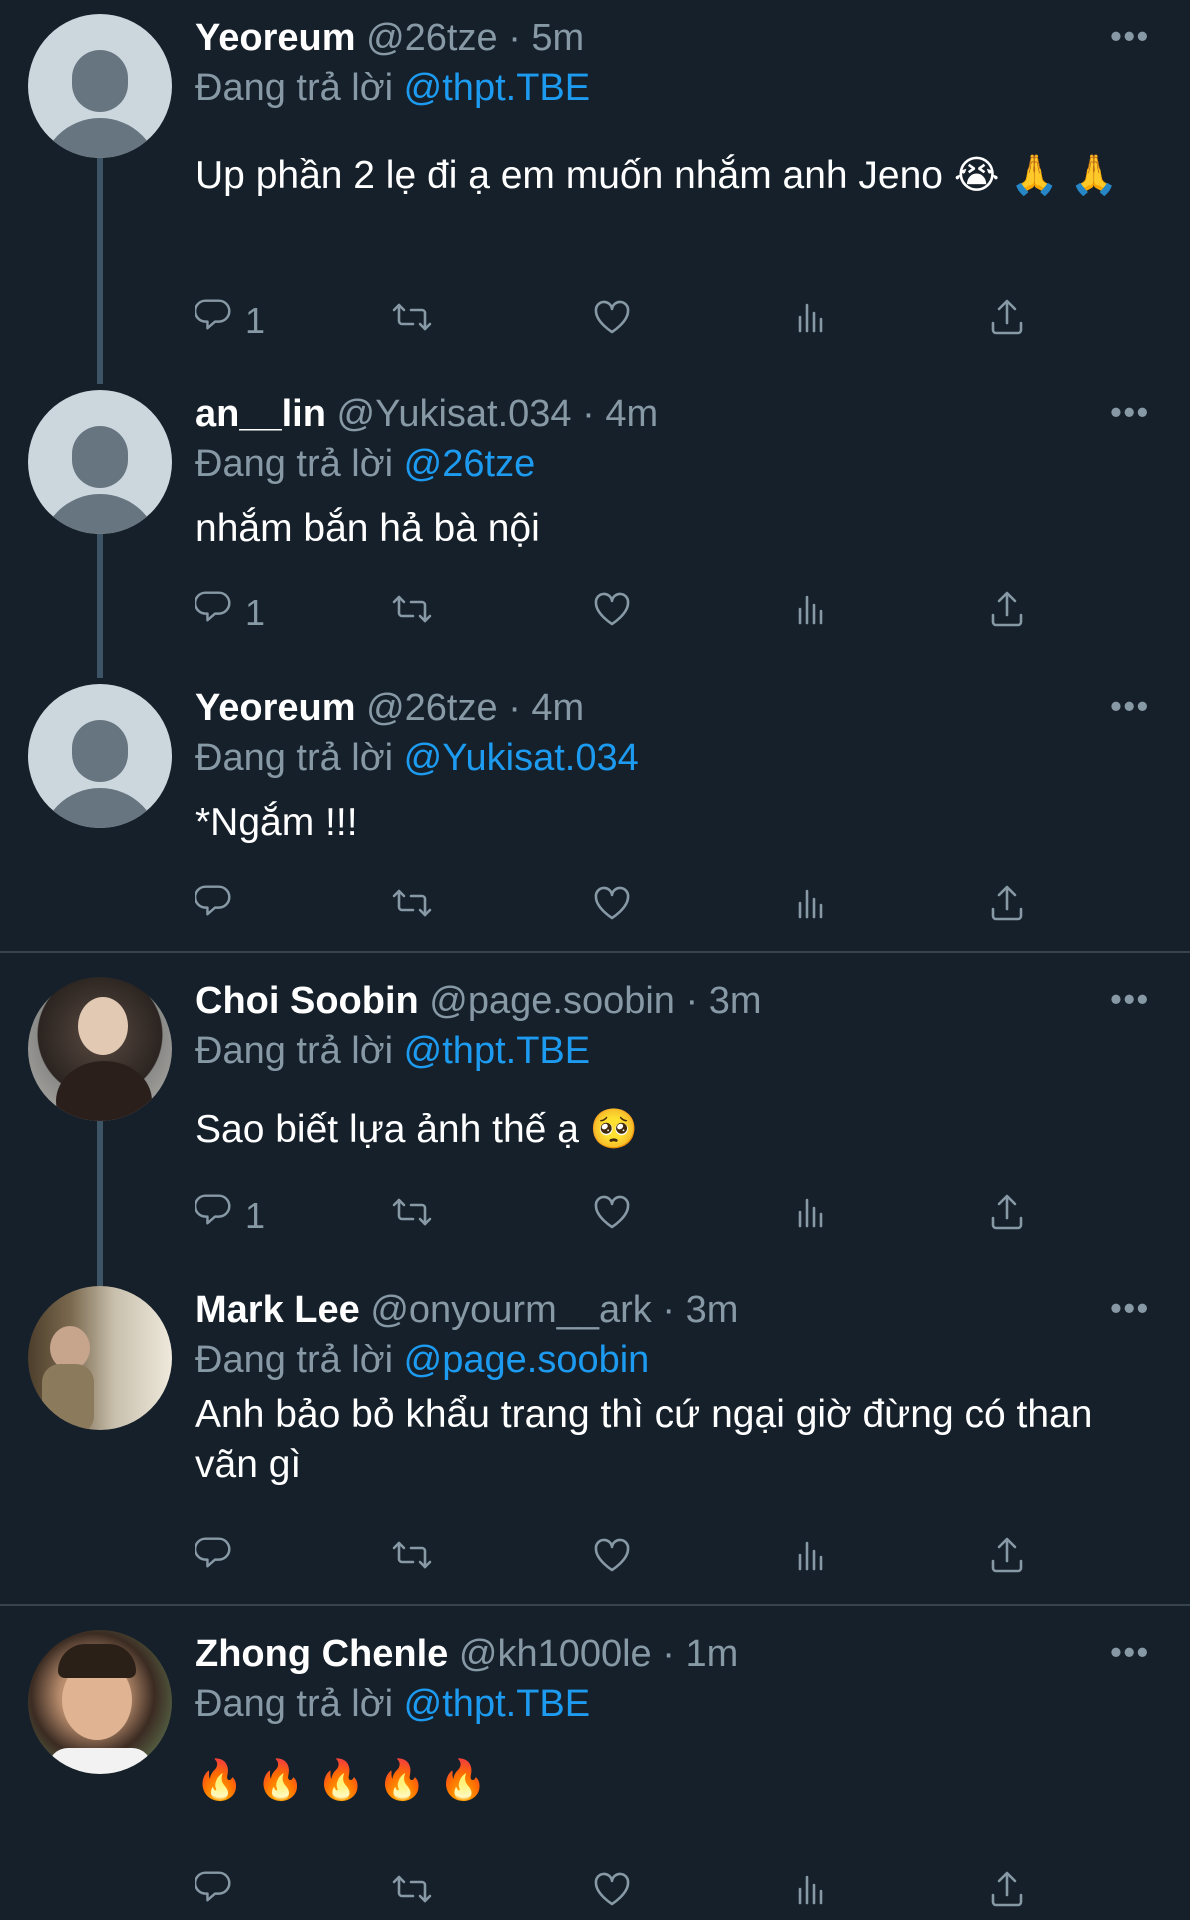 The width and height of the screenshot is (1190, 1920). What do you see at coordinates (470, 464) in the screenshot?
I see `mention-link: @26tze` at bounding box center [470, 464].